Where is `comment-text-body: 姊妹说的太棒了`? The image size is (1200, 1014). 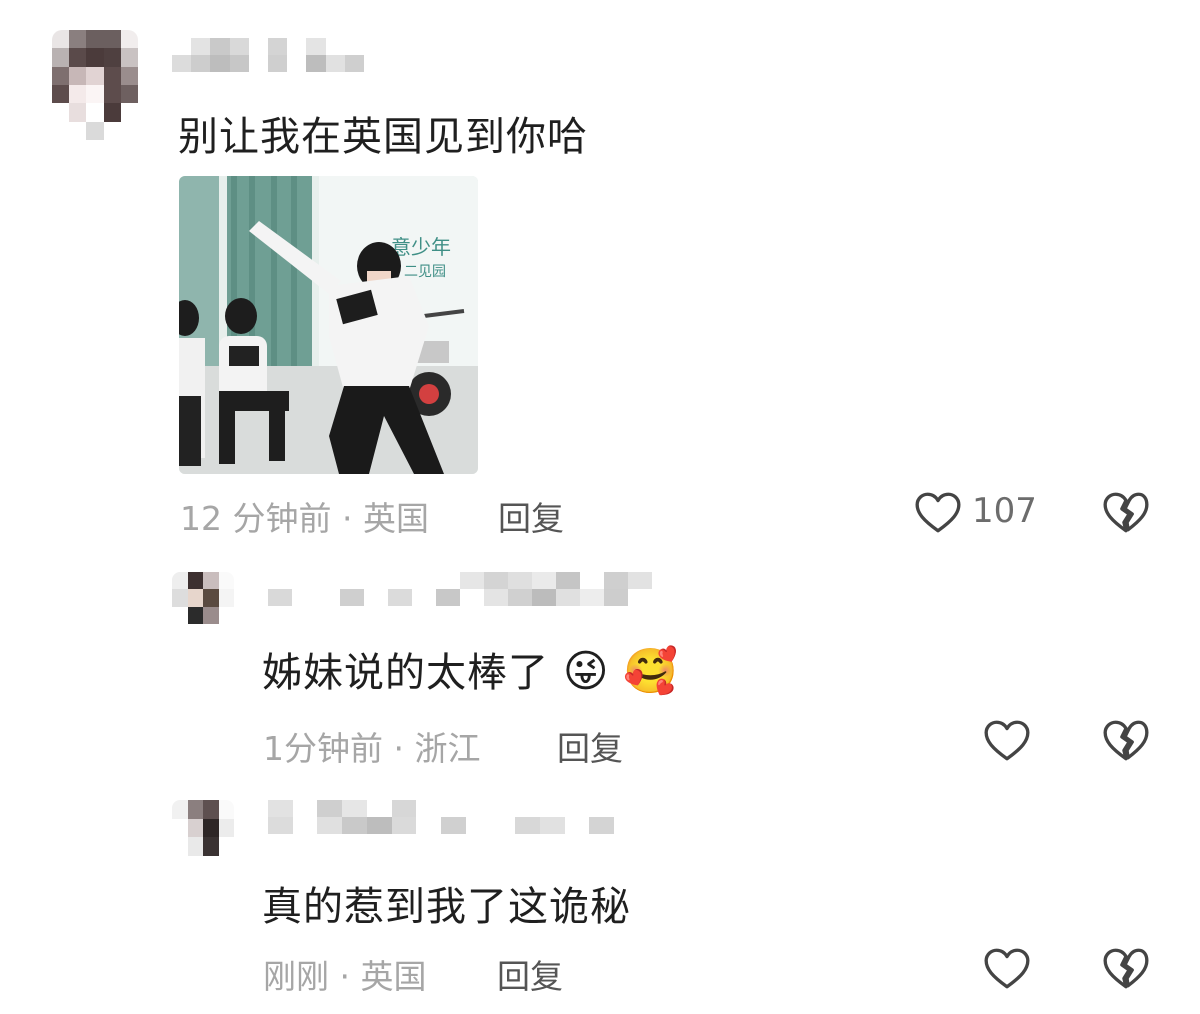
comment-text-body: 姊妹说的太棒了 is located at coordinates (405, 673).